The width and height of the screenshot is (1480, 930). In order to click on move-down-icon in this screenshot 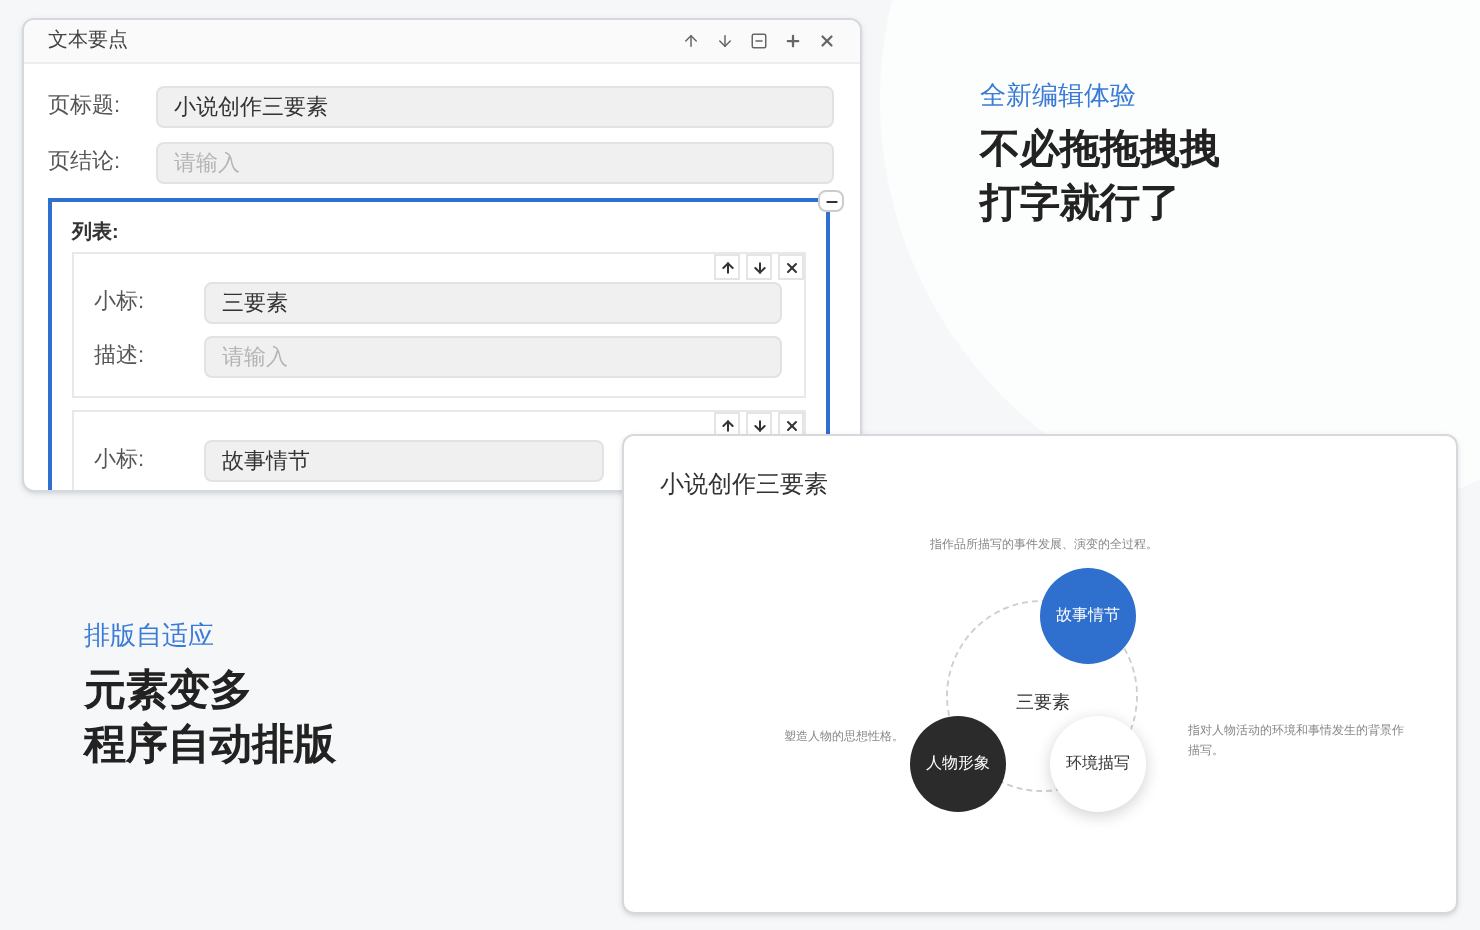, I will do `click(725, 41)`.